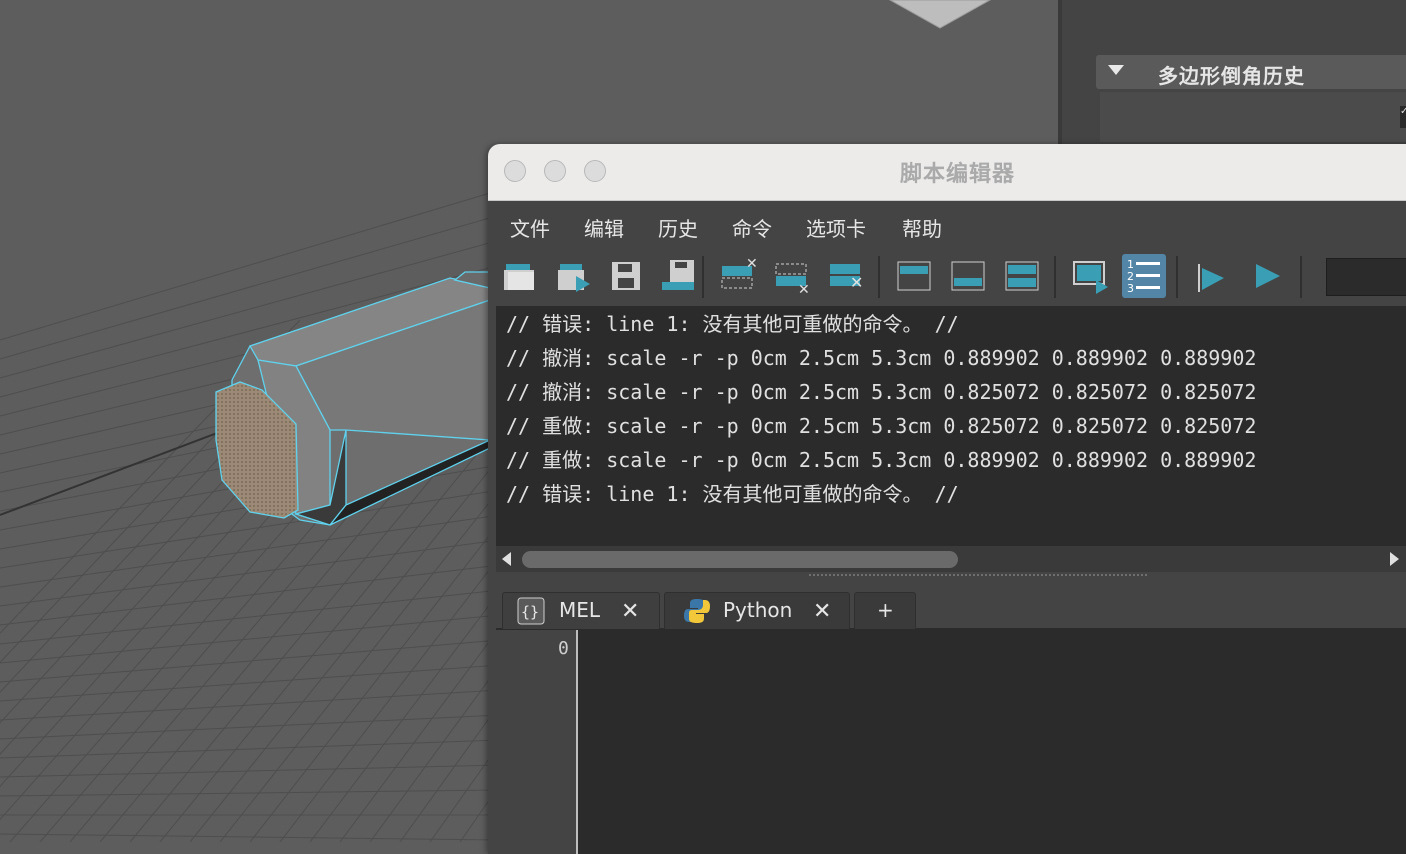 Image resolution: width=1406 pixels, height=854 pixels. Describe the element at coordinates (563, 648) in the screenshot. I see `line-number: 0` at that location.